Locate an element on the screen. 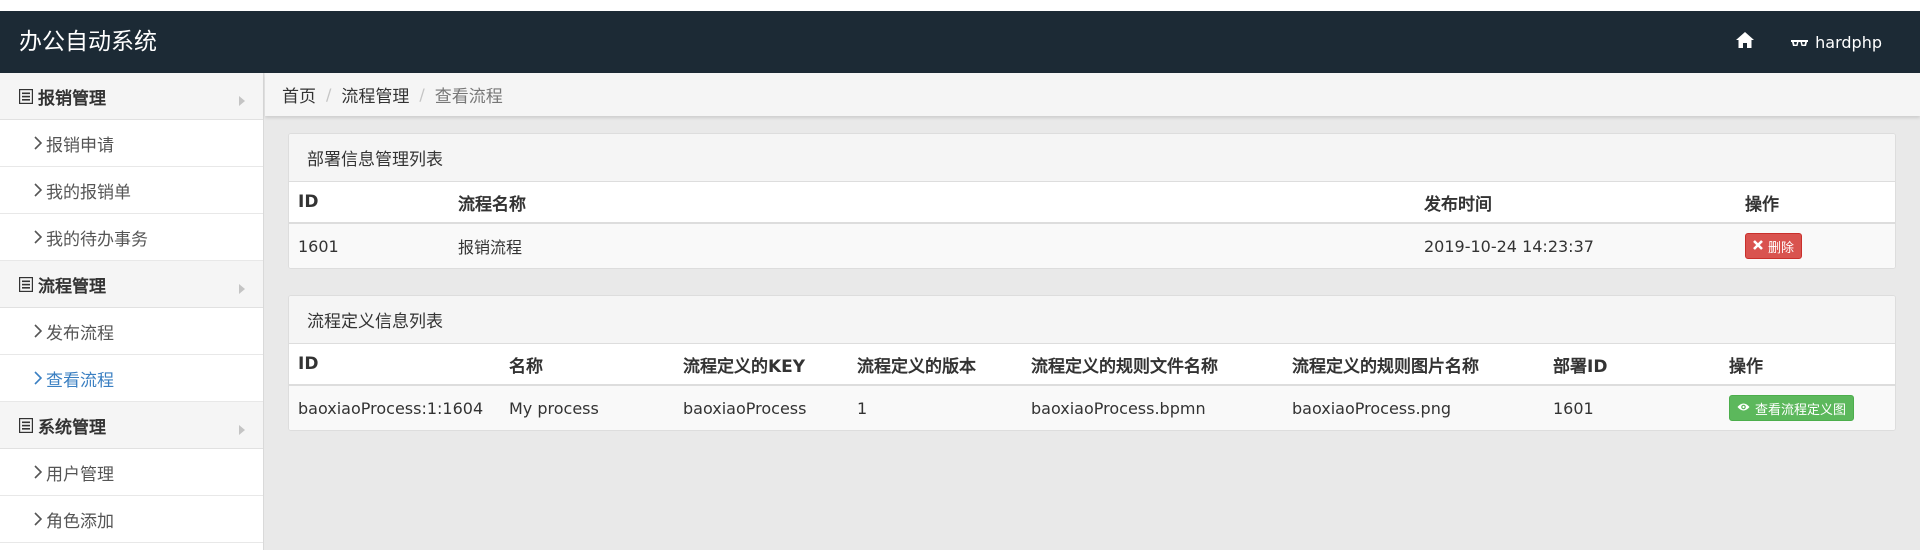  navbar-right: hardphp is located at coordinates (1816, 42).